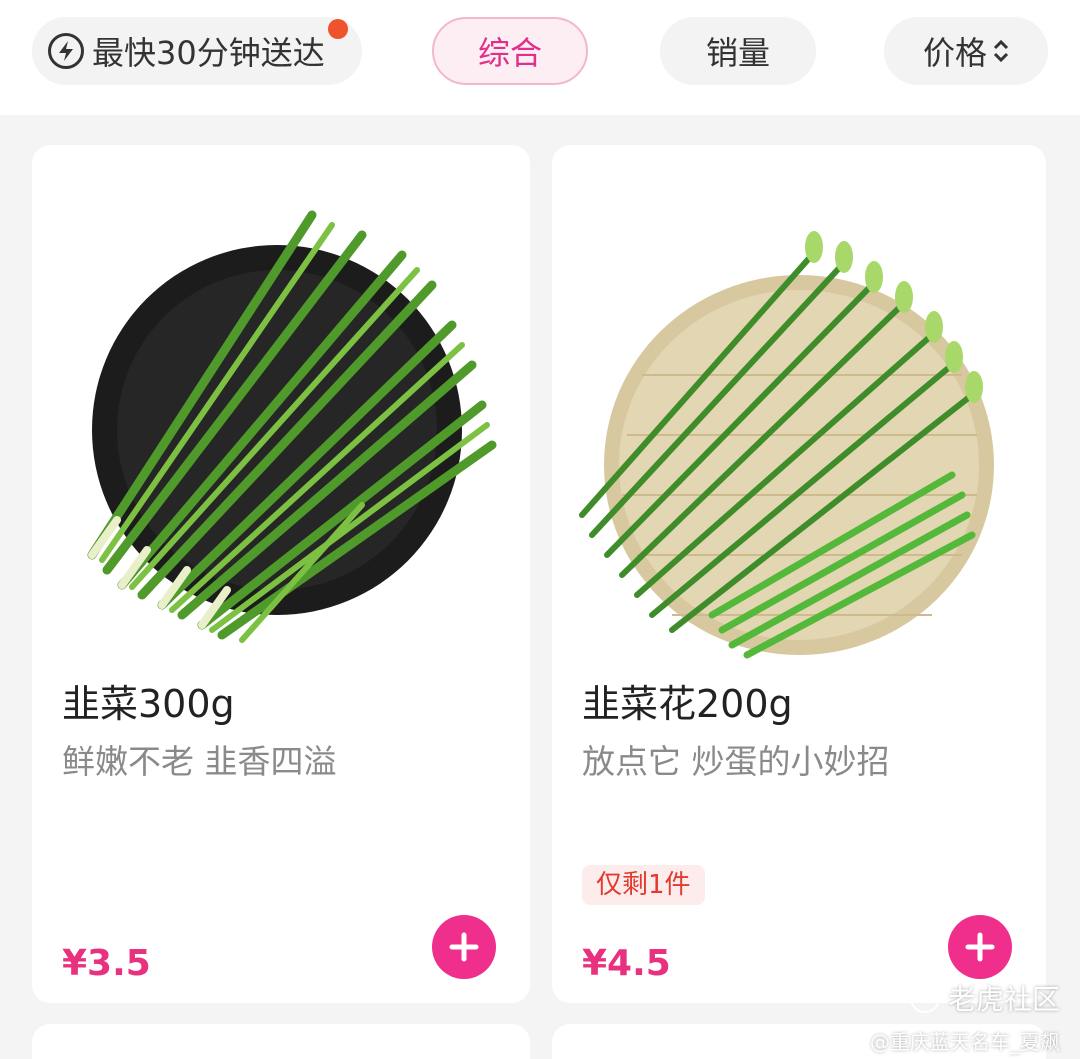  Describe the element at coordinates (687, 704) in the screenshot. I see `product-title: 韭菜花200g` at that location.